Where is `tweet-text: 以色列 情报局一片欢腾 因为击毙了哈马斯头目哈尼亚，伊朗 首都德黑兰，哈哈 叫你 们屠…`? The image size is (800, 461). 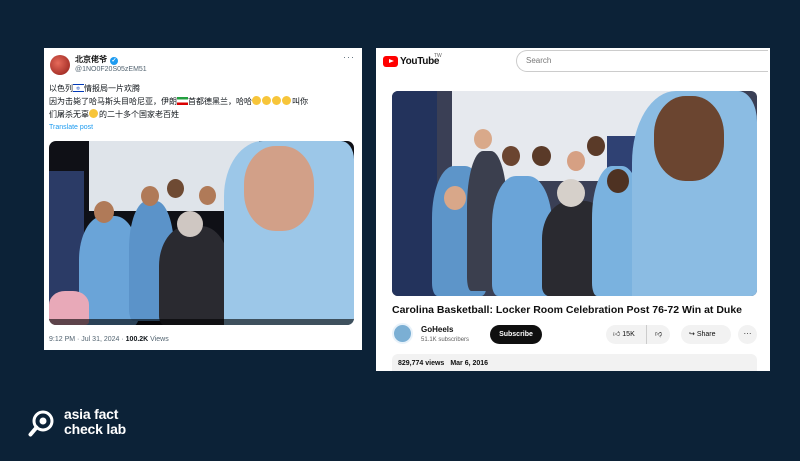
tweet-text: 以色列 情报局一片欢腾 因为击毙了哈马斯头目哈尼亚，伊朗 首都德黑兰，哈哈 叫你 们屠… is located at coordinates (202, 101).